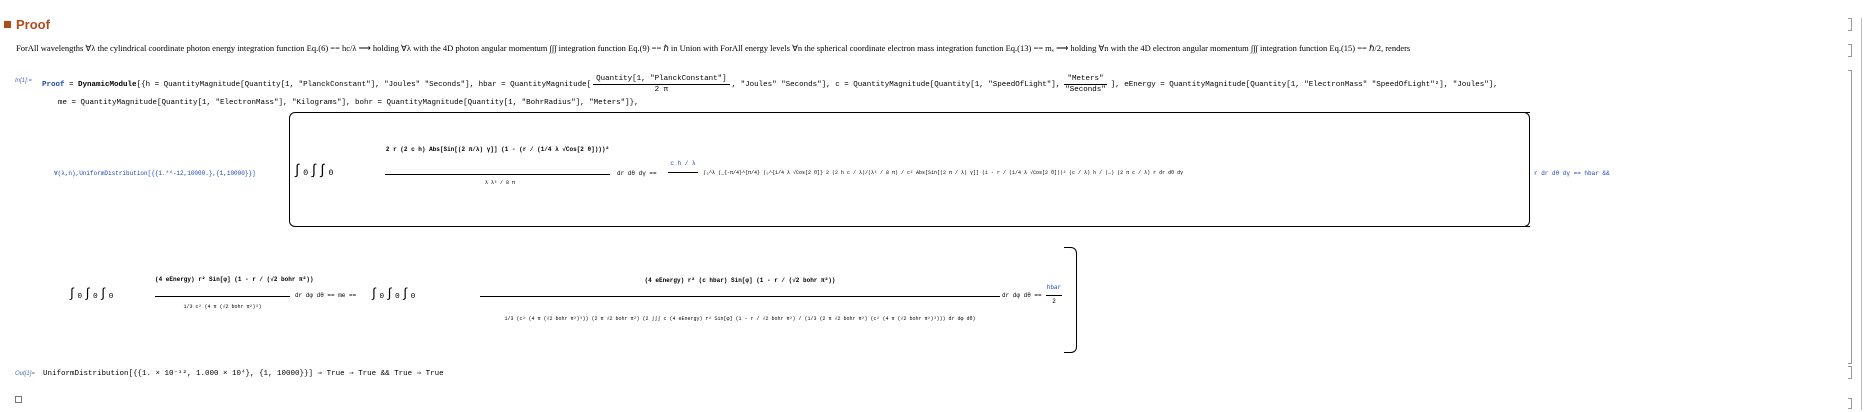 The width and height of the screenshot is (1866, 412). Describe the element at coordinates (1085, 84) in the screenshot. I see `c-units-fraction: "Meters" "Seconds"` at that location.